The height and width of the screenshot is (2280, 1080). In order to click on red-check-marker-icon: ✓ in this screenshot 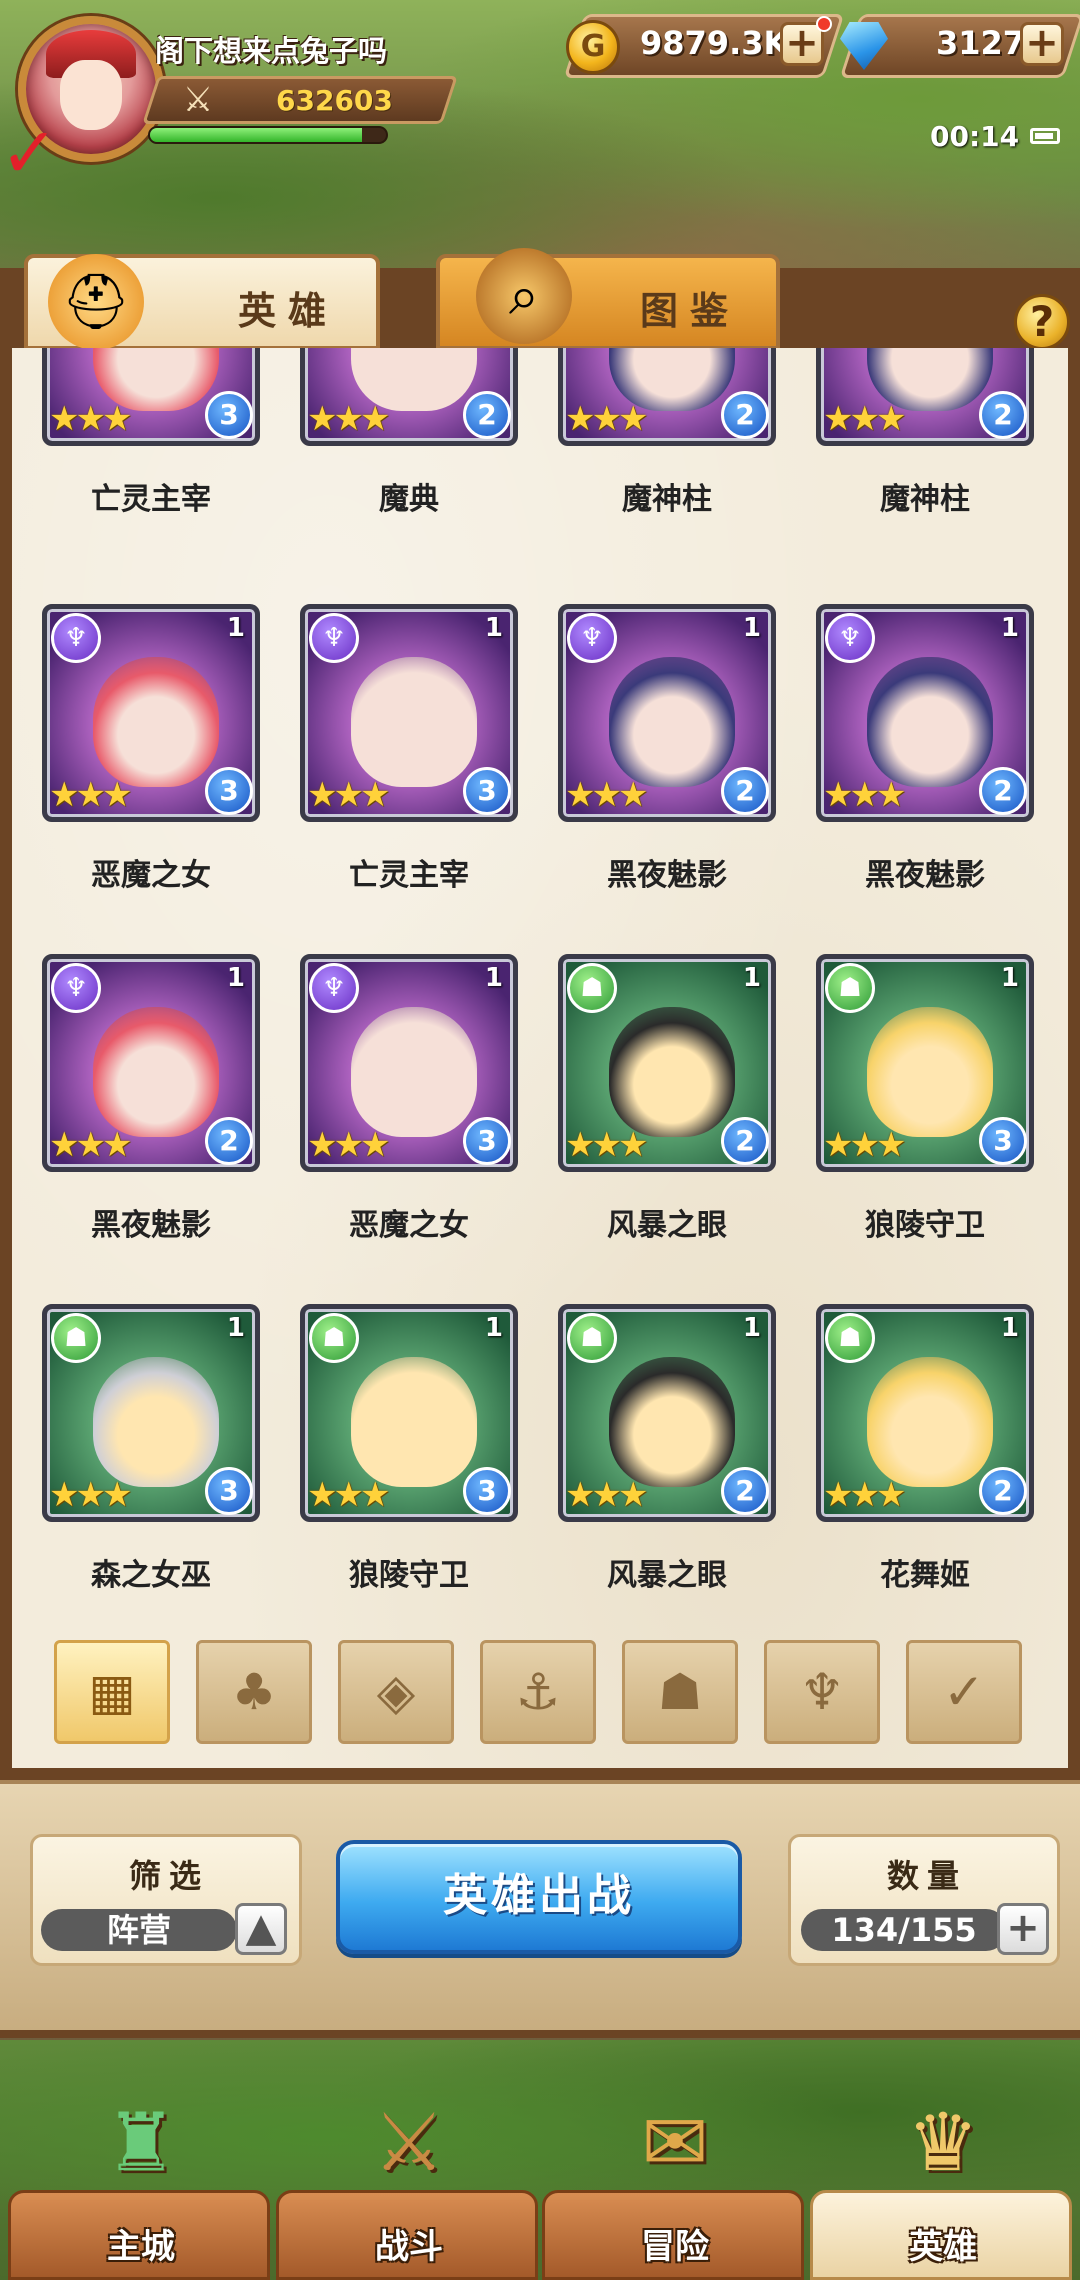, I will do `click(29, 153)`.